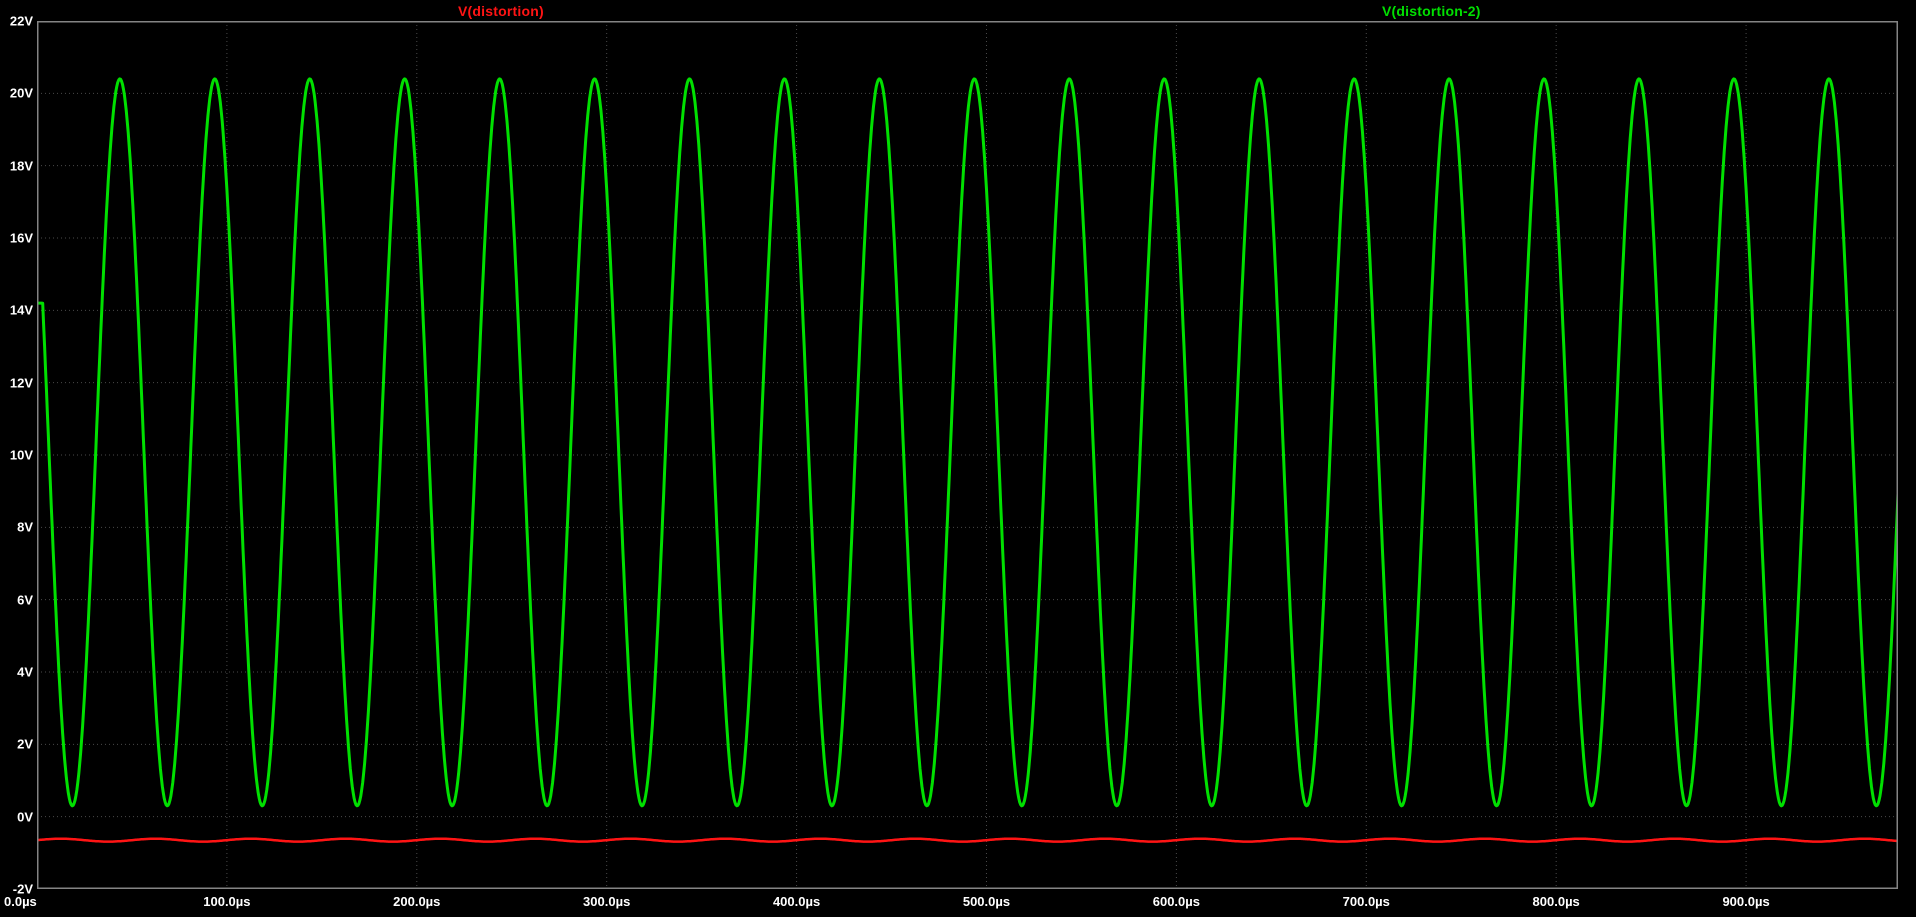 The height and width of the screenshot is (917, 1916). Describe the element at coordinates (1556, 901) in the screenshot. I see `x-axis-tick-label: 800.0µs` at that location.